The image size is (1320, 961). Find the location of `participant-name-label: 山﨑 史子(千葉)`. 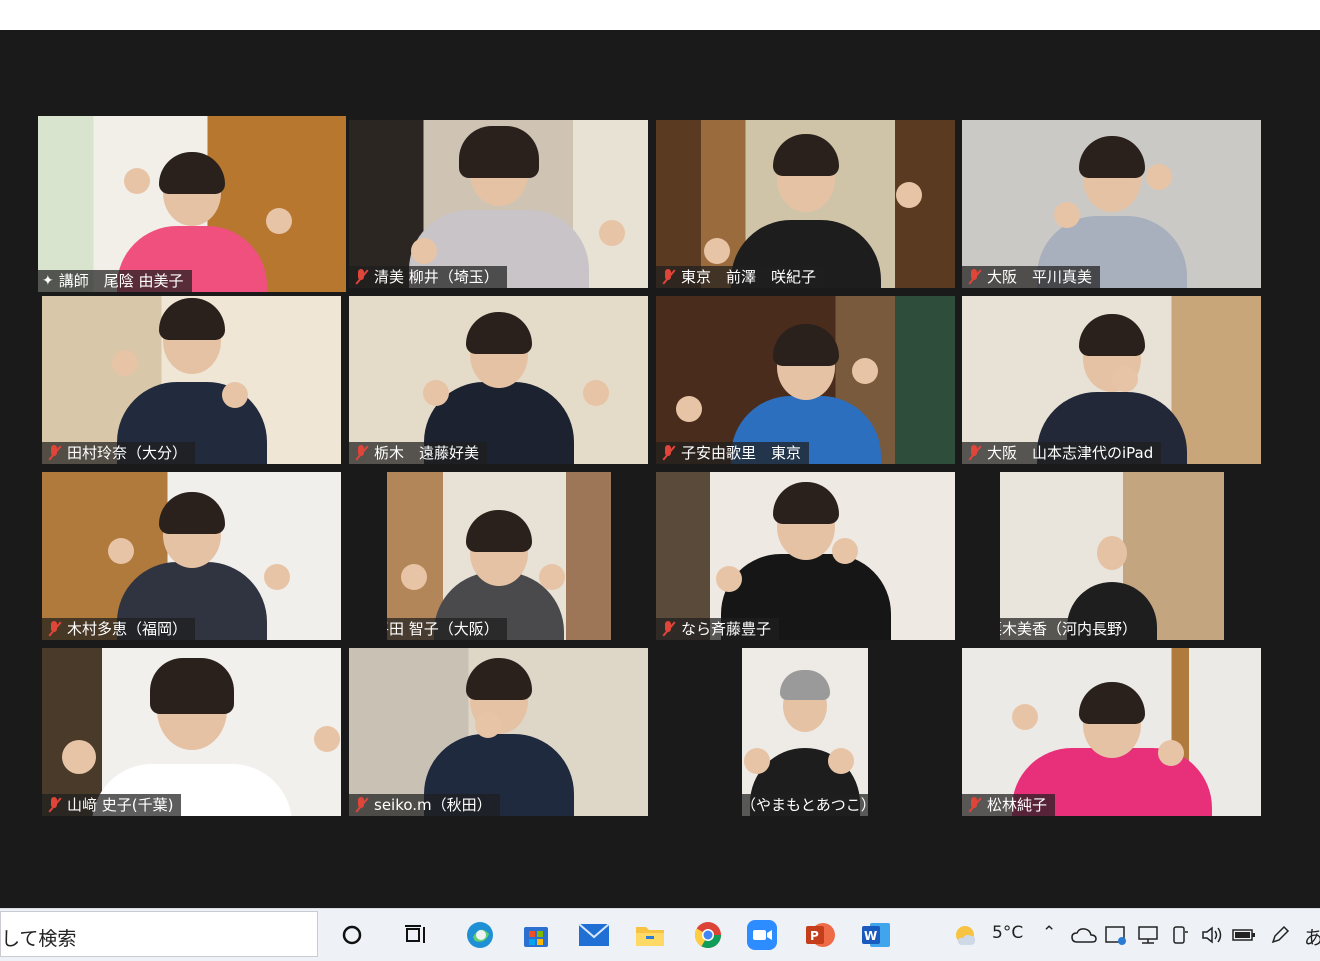

participant-name-label: 山﨑 史子(千葉) is located at coordinates (112, 805).